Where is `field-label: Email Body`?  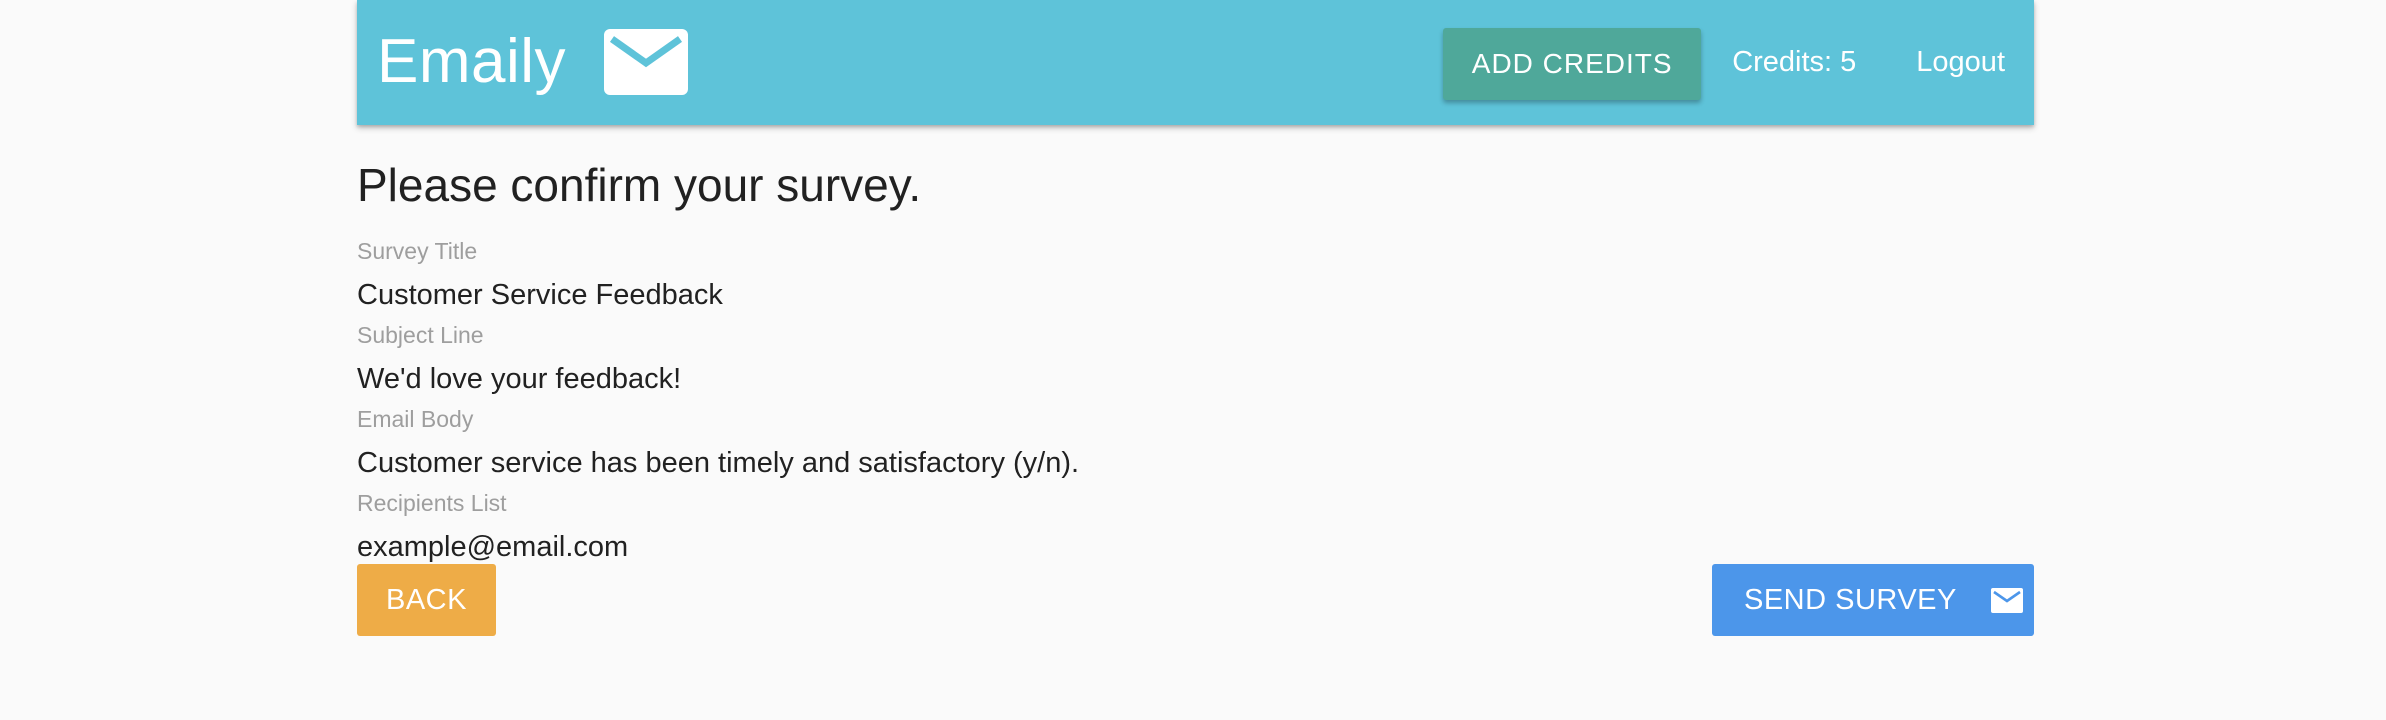
field-label: Email Body is located at coordinates (415, 419).